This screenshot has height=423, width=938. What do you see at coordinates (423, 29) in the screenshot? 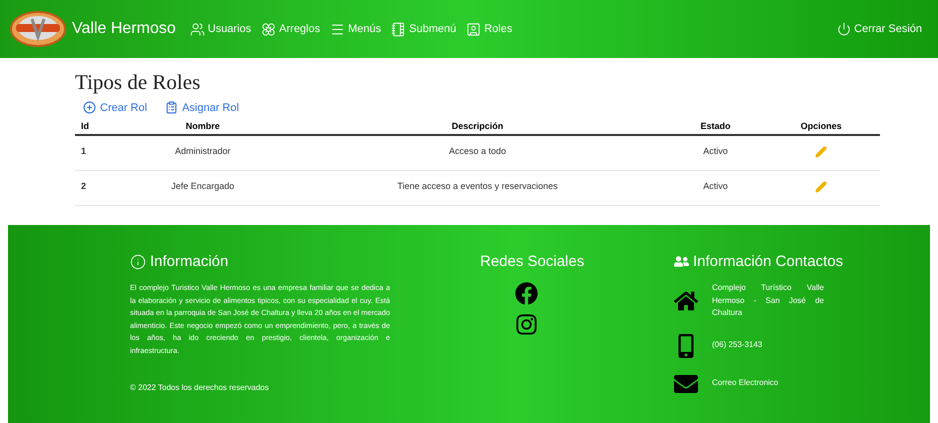
I see `nav-link: Submenú` at bounding box center [423, 29].